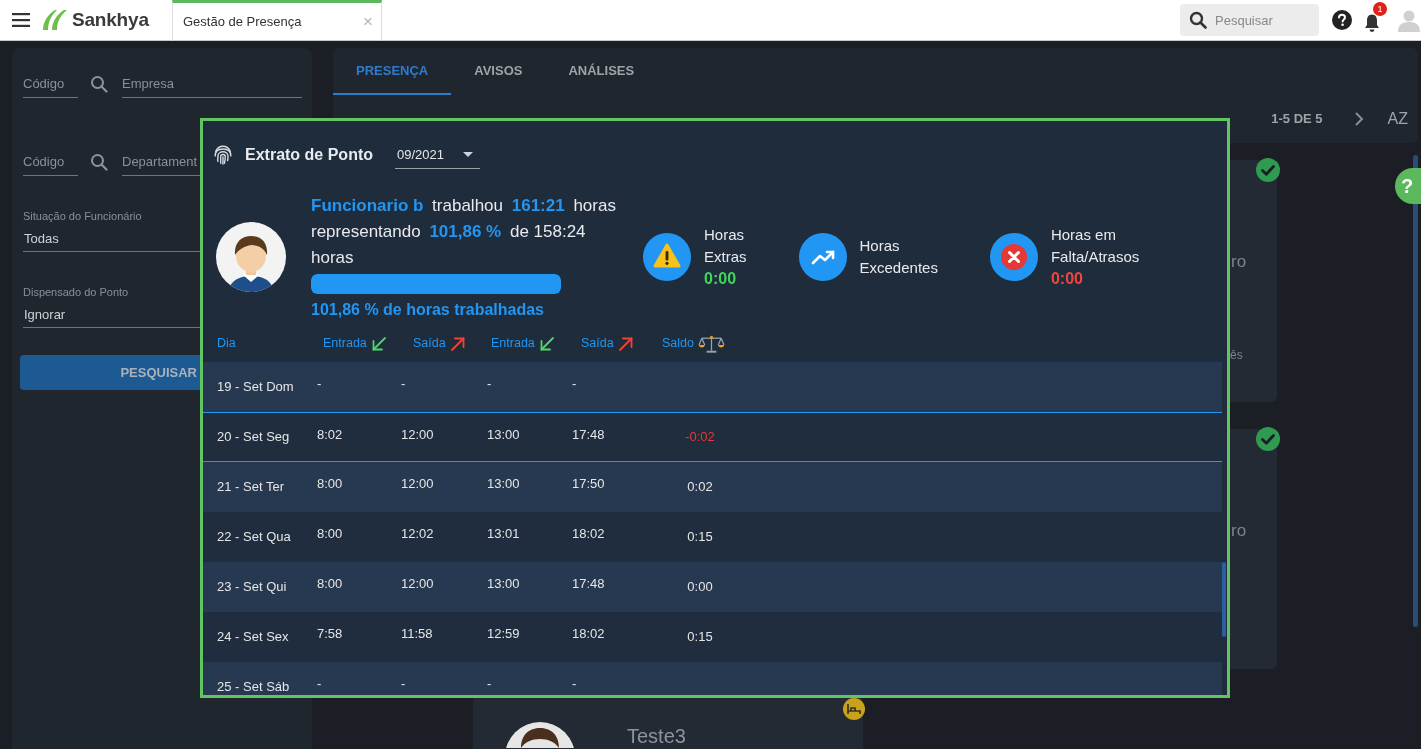 This screenshot has width=1421, height=749. What do you see at coordinates (417, 534) in the screenshot?
I see `table-cell-text: 12:02` at bounding box center [417, 534].